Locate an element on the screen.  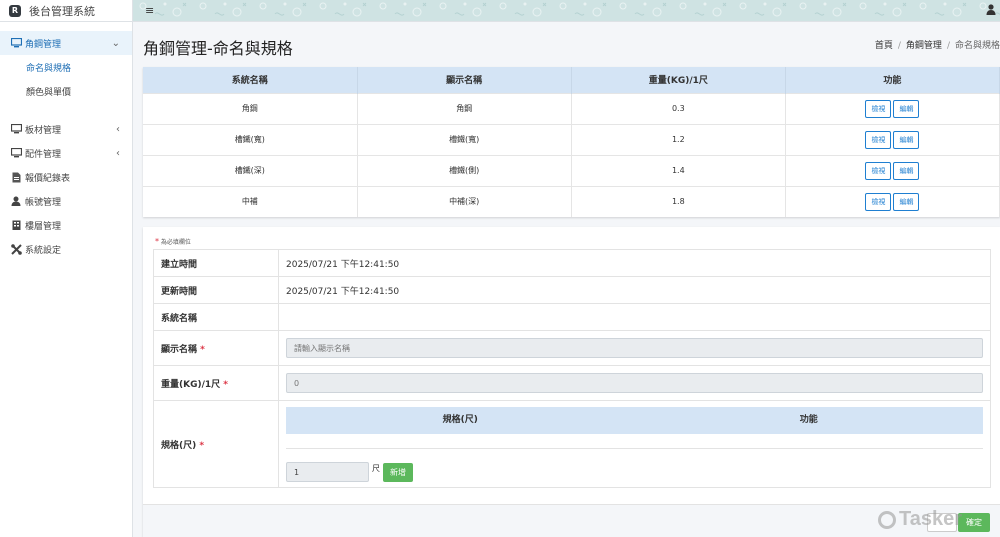
system-name-value is located at coordinates (634, 317).